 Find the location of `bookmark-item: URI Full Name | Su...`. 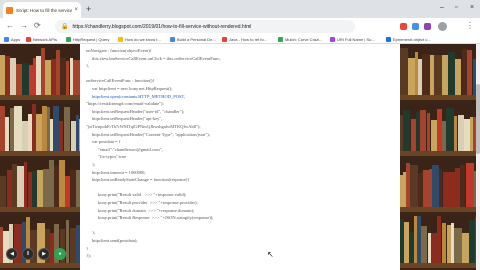

bookmark-item: URI Full Name | Su... is located at coordinates (352, 39).